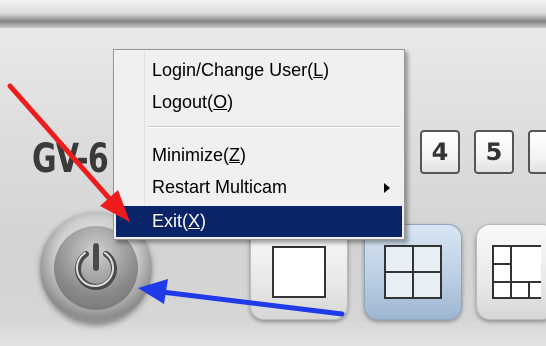  Describe the element at coordinates (259, 155) in the screenshot. I see `menu-item-minimize: Minimize(Z)` at that location.